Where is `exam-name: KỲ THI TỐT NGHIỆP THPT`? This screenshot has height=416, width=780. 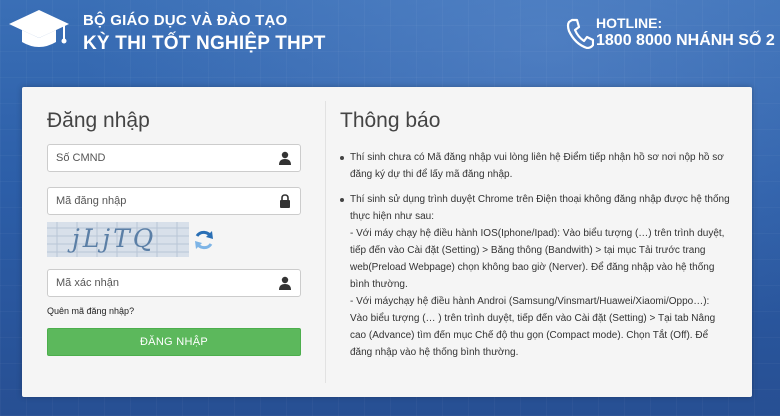
exam-name: KỲ THI TỐT NGHIỆP THPT is located at coordinates (204, 43).